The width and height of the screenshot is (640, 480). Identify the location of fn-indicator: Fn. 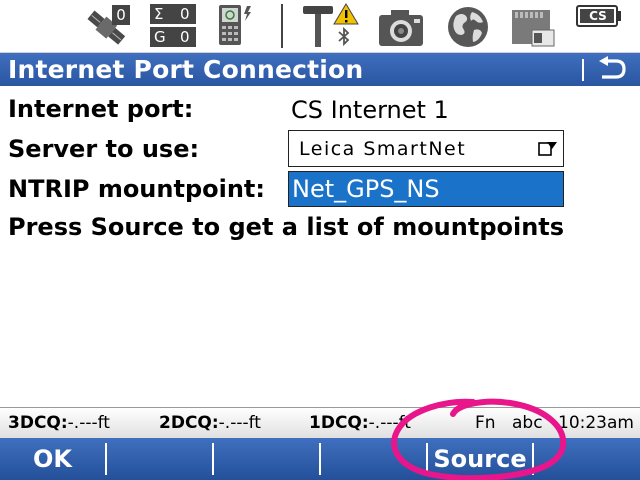
(485, 423).